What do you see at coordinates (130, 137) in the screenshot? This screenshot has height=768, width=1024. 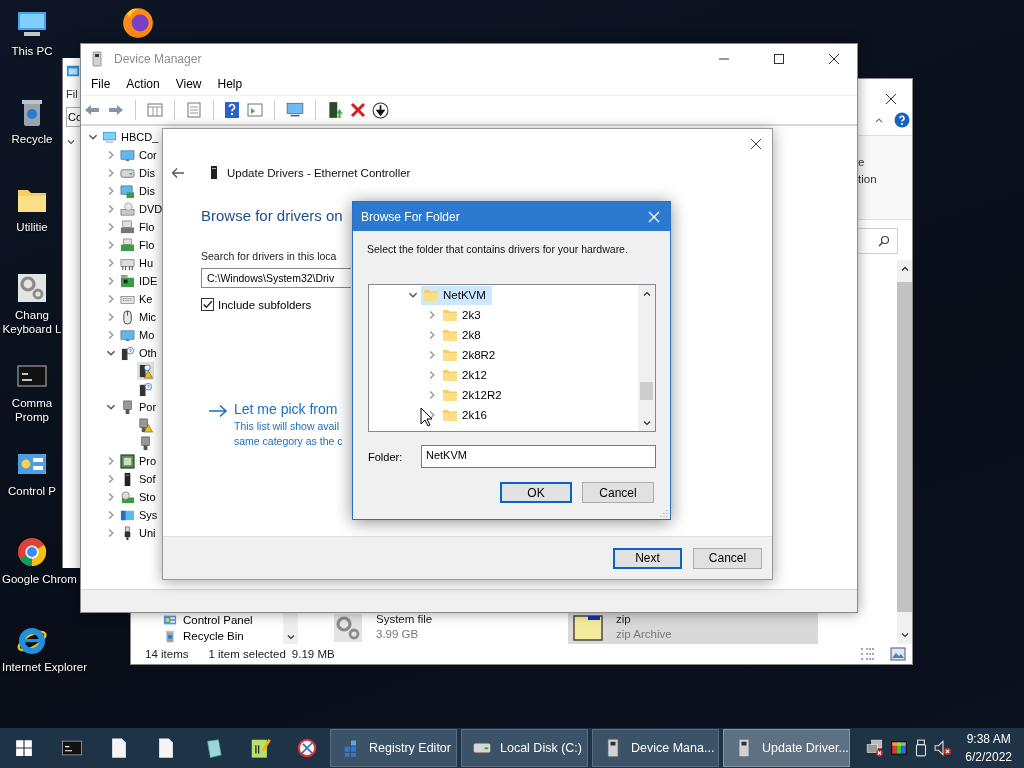 I see `tree-item: HBCD_` at bounding box center [130, 137].